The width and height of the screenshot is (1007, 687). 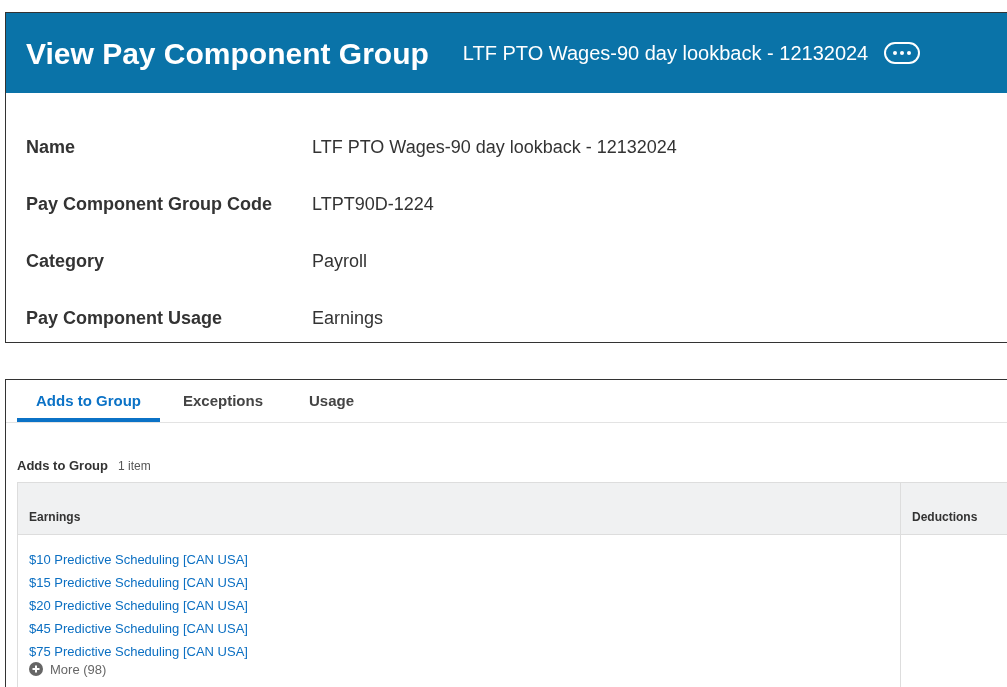 What do you see at coordinates (88, 401) in the screenshot?
I see `tab: Adds to Group` at bounding box center [88, 401].